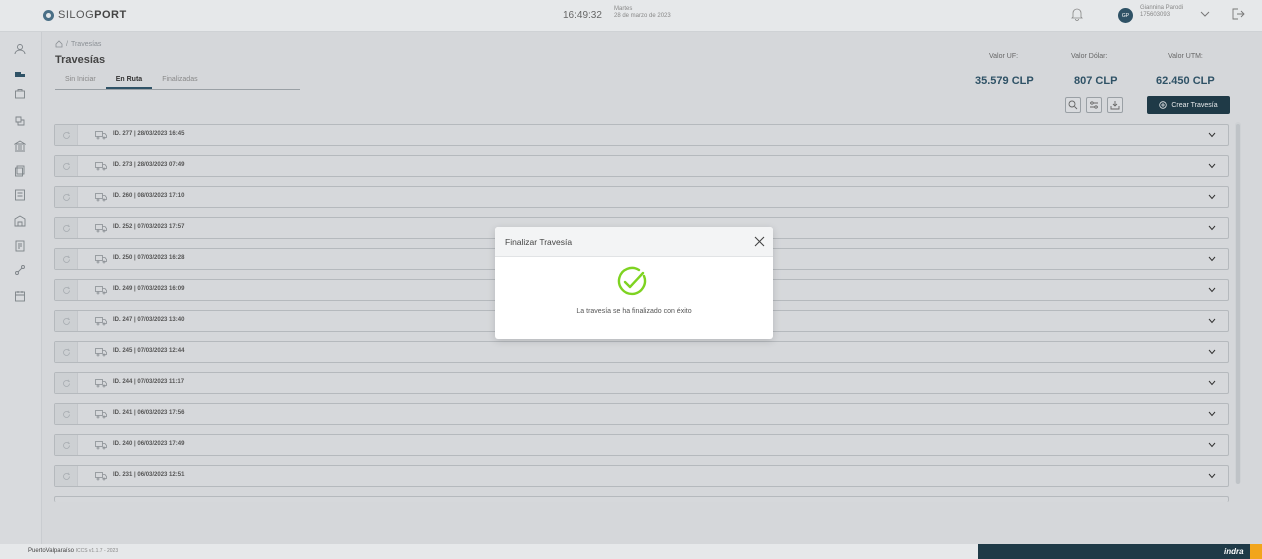 The width and height of the screenshot is (1262, 559). Describe the element at coordinates (85, 15) in the screenshot. I see `app-logo: SILOGPORT` at that location.